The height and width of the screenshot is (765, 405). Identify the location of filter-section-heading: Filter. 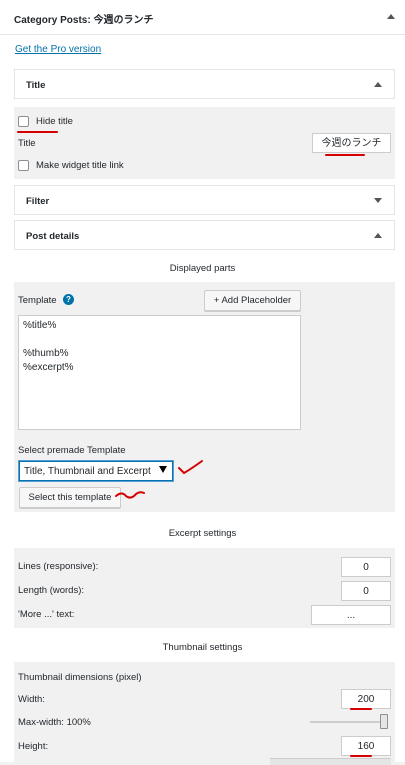
(38, 201).